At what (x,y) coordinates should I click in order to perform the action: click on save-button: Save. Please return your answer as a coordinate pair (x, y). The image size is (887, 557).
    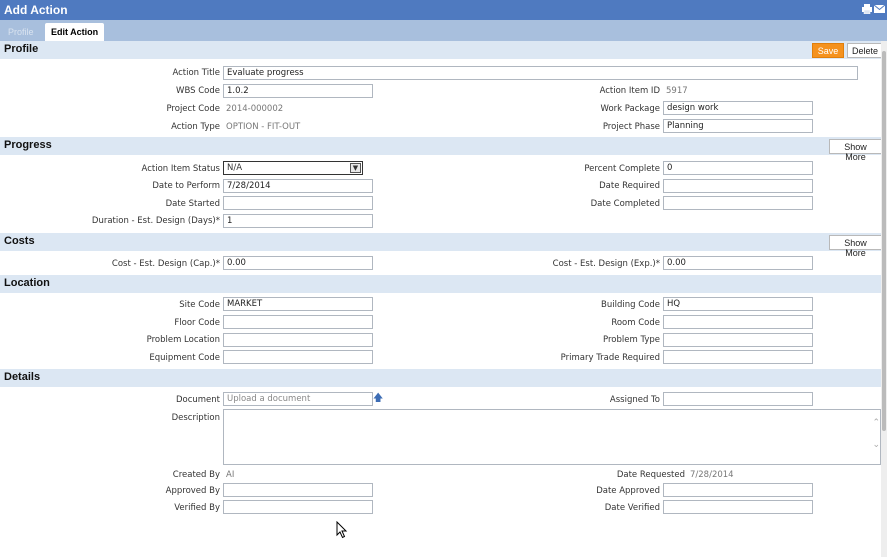
    Looking at the image, I should click on (828, 50).